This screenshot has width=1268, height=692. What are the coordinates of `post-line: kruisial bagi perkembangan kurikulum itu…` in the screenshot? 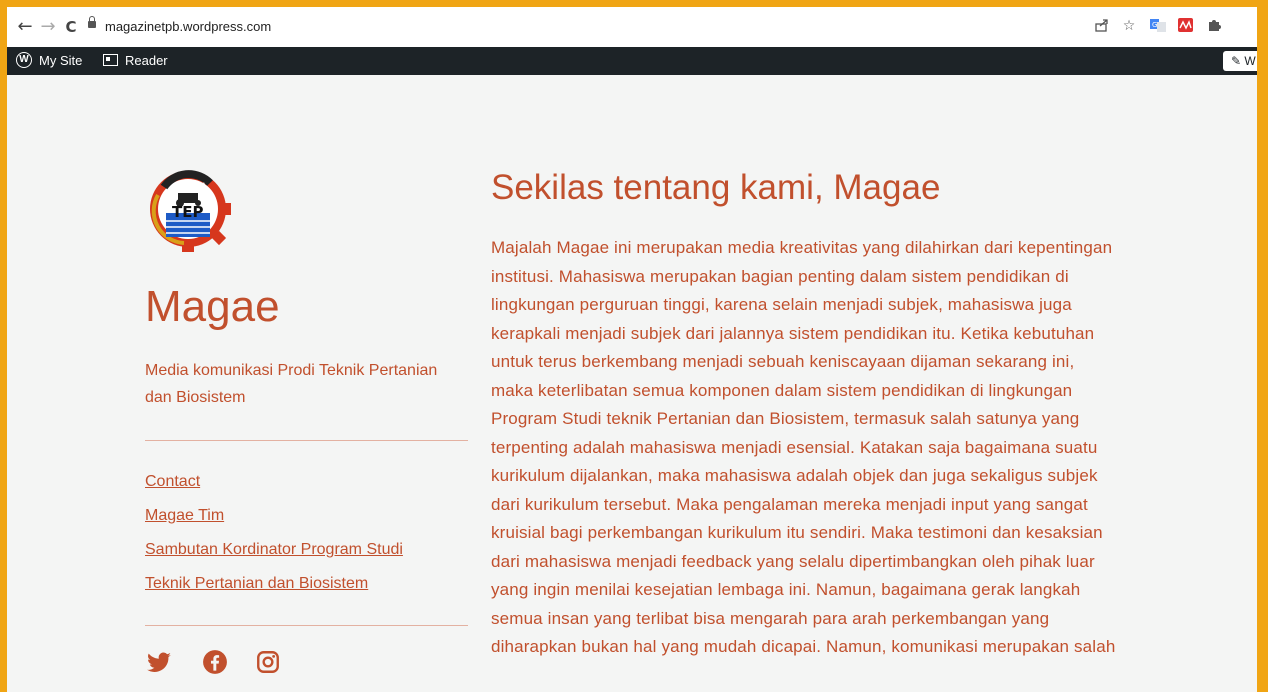 It's located at (797, 532).